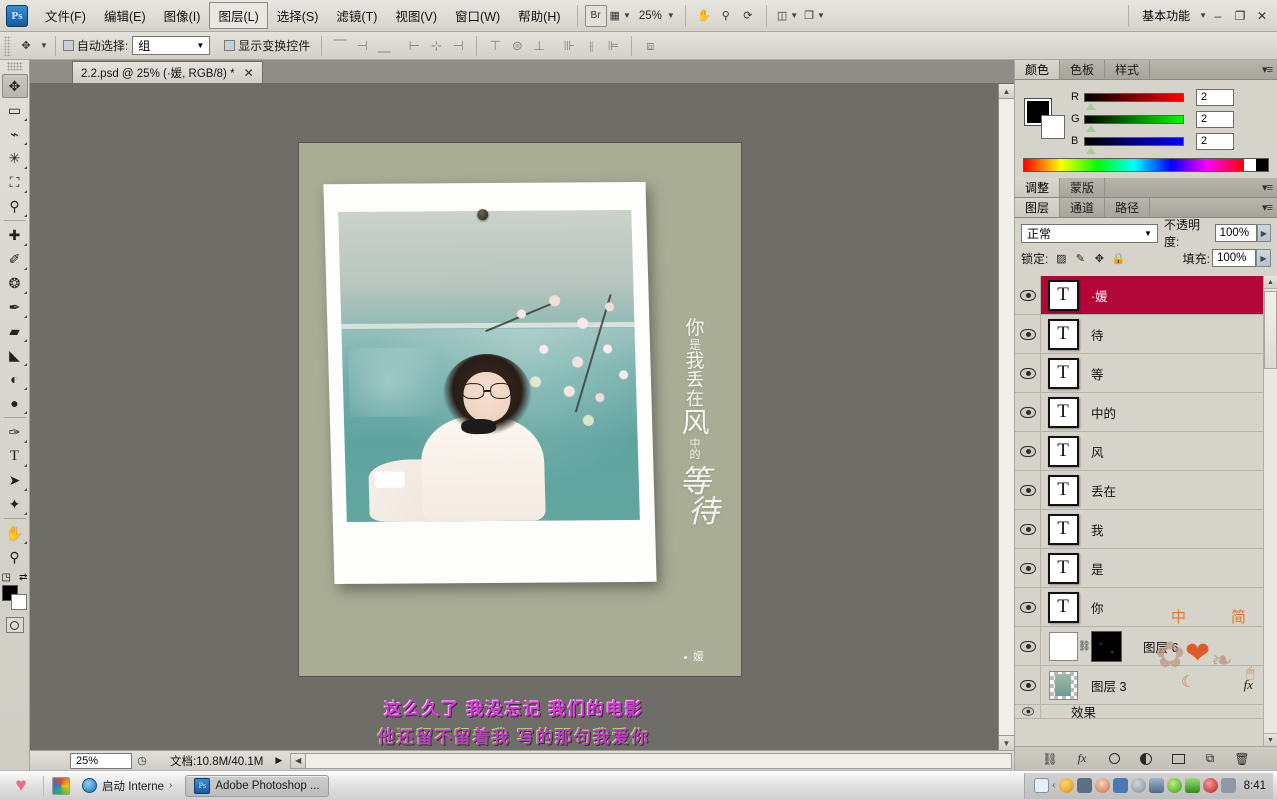 This screenshot has width=1277, height=800. I want to click on tray-network-icon, so click(1084, 785).